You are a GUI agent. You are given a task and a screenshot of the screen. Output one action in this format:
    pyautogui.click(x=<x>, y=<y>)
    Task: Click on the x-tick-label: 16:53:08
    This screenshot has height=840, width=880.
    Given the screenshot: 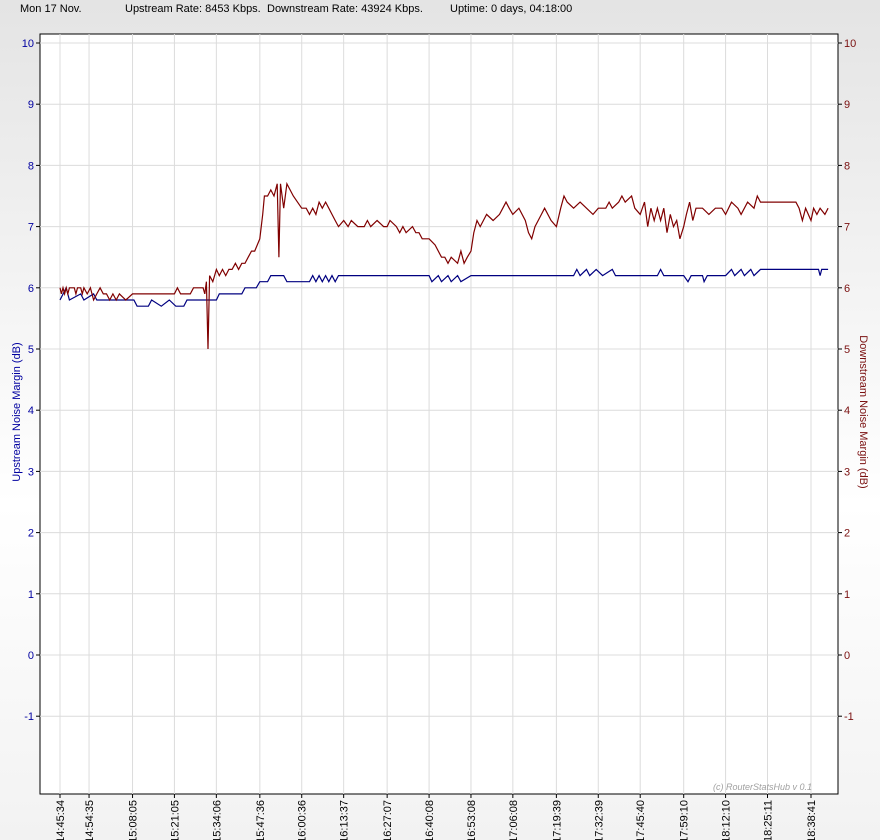 What is the action you would take?
    pyautogui.click(x=472, y=820)
    